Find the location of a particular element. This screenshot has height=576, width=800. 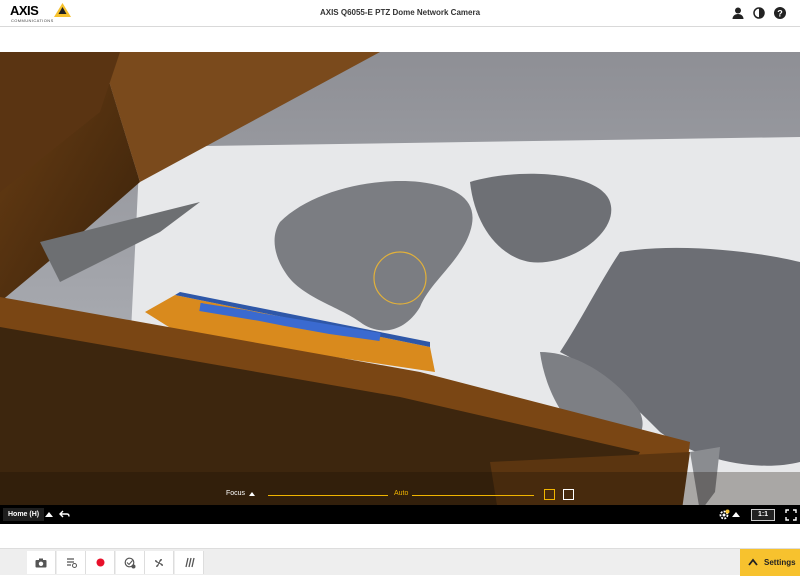

focus-slider-right is located at coordinates (473, 495).